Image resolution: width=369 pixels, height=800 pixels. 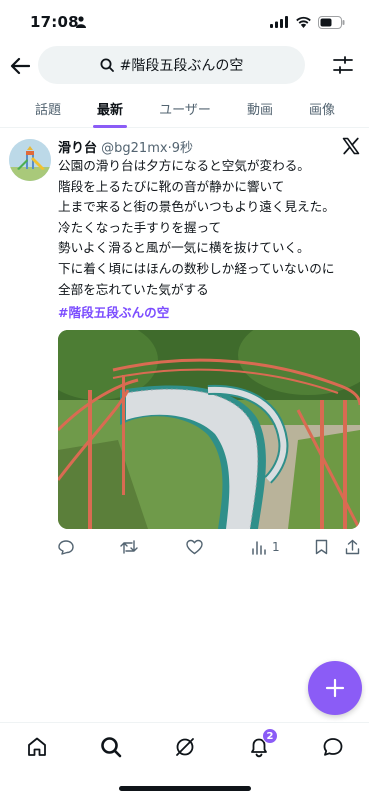 I want to click on avatar, so click(x=30, y=160).